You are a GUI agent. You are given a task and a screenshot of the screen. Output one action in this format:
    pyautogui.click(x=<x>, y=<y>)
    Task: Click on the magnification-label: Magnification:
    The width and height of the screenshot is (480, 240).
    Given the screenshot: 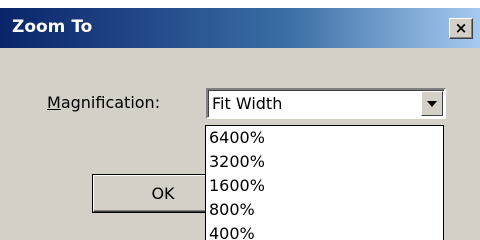 What is the action you would take?
    pyautogui.click(x=103, y=103)
    